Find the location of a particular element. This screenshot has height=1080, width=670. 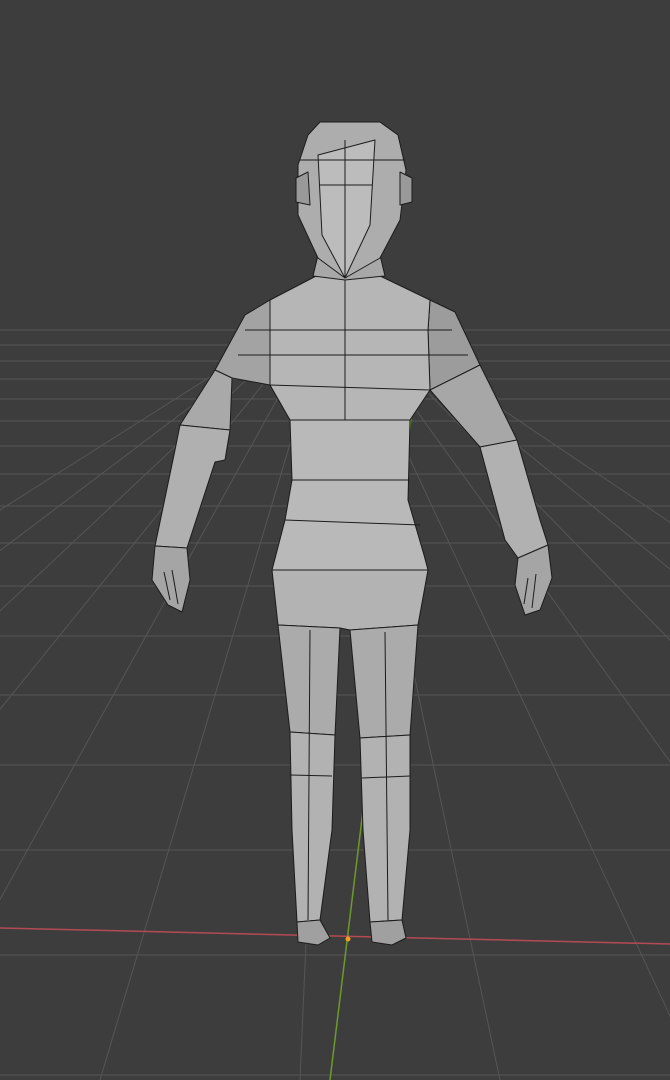

pelvis is located at coordinates (350, 600).